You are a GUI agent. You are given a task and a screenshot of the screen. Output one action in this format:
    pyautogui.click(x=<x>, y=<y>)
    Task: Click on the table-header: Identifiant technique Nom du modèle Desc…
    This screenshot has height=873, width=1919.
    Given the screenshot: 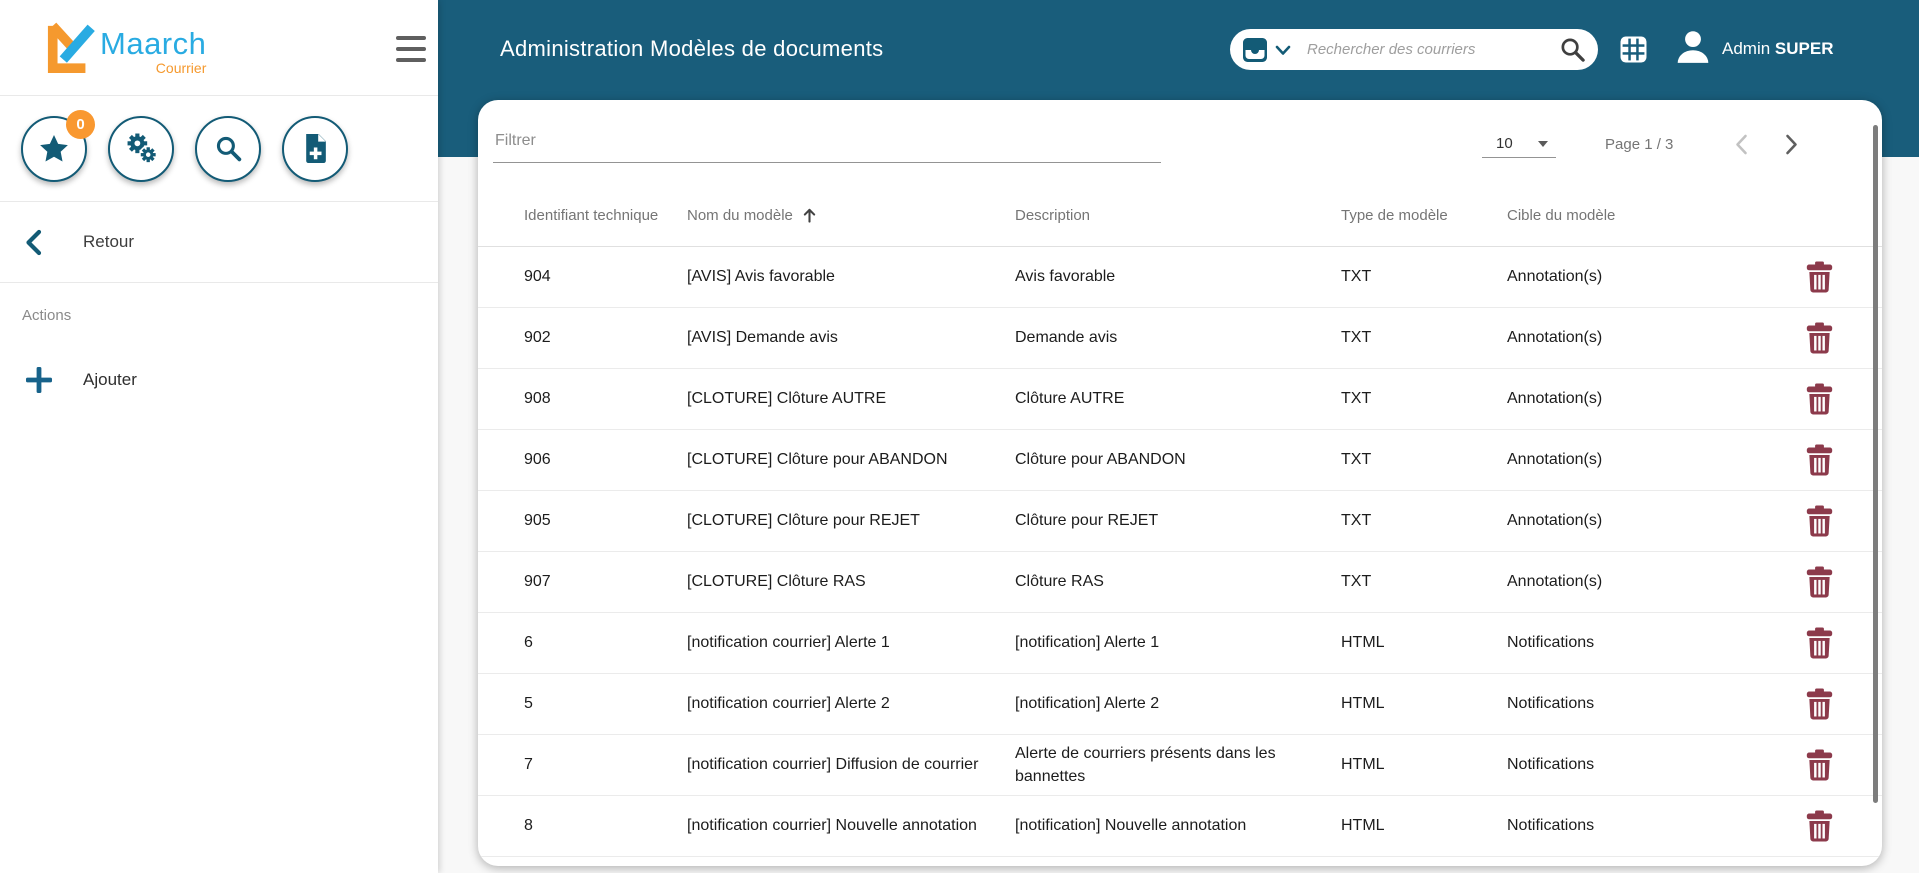 What is the action you would take?
    pyautogui.click(x=1180, y=216)
    